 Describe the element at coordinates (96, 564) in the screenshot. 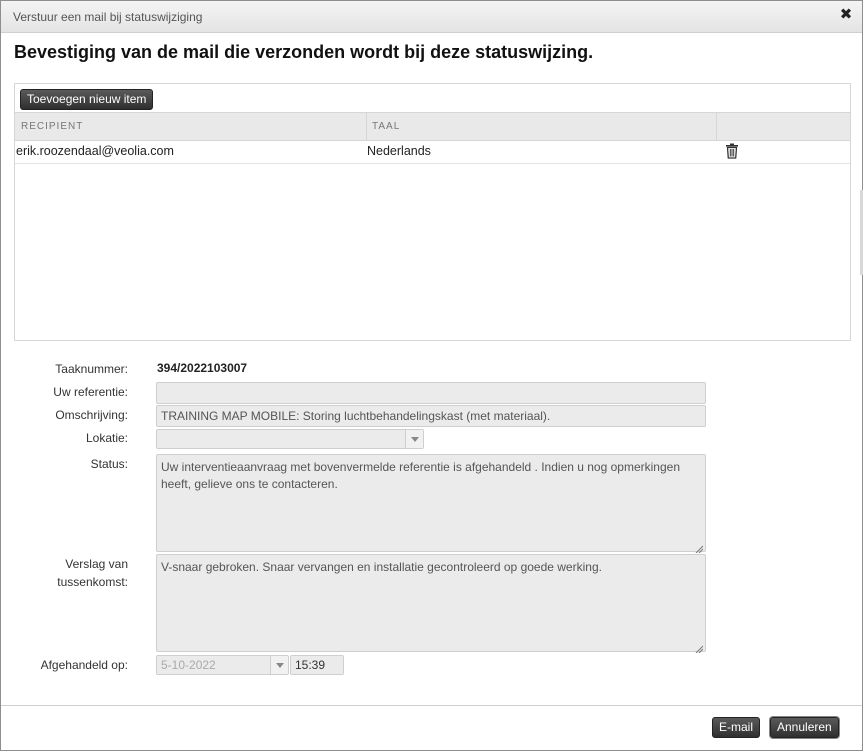

I see `verslag-label-line1: Verslag van` at that location.